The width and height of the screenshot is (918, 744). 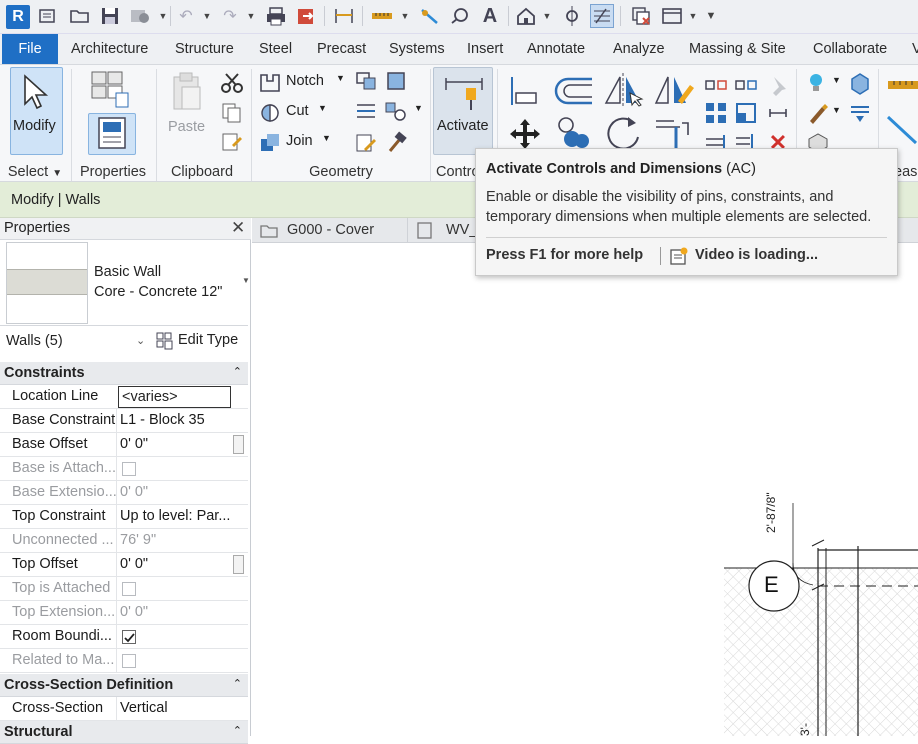 I want to click on revit-logo: R, so click(x=18, y=17).